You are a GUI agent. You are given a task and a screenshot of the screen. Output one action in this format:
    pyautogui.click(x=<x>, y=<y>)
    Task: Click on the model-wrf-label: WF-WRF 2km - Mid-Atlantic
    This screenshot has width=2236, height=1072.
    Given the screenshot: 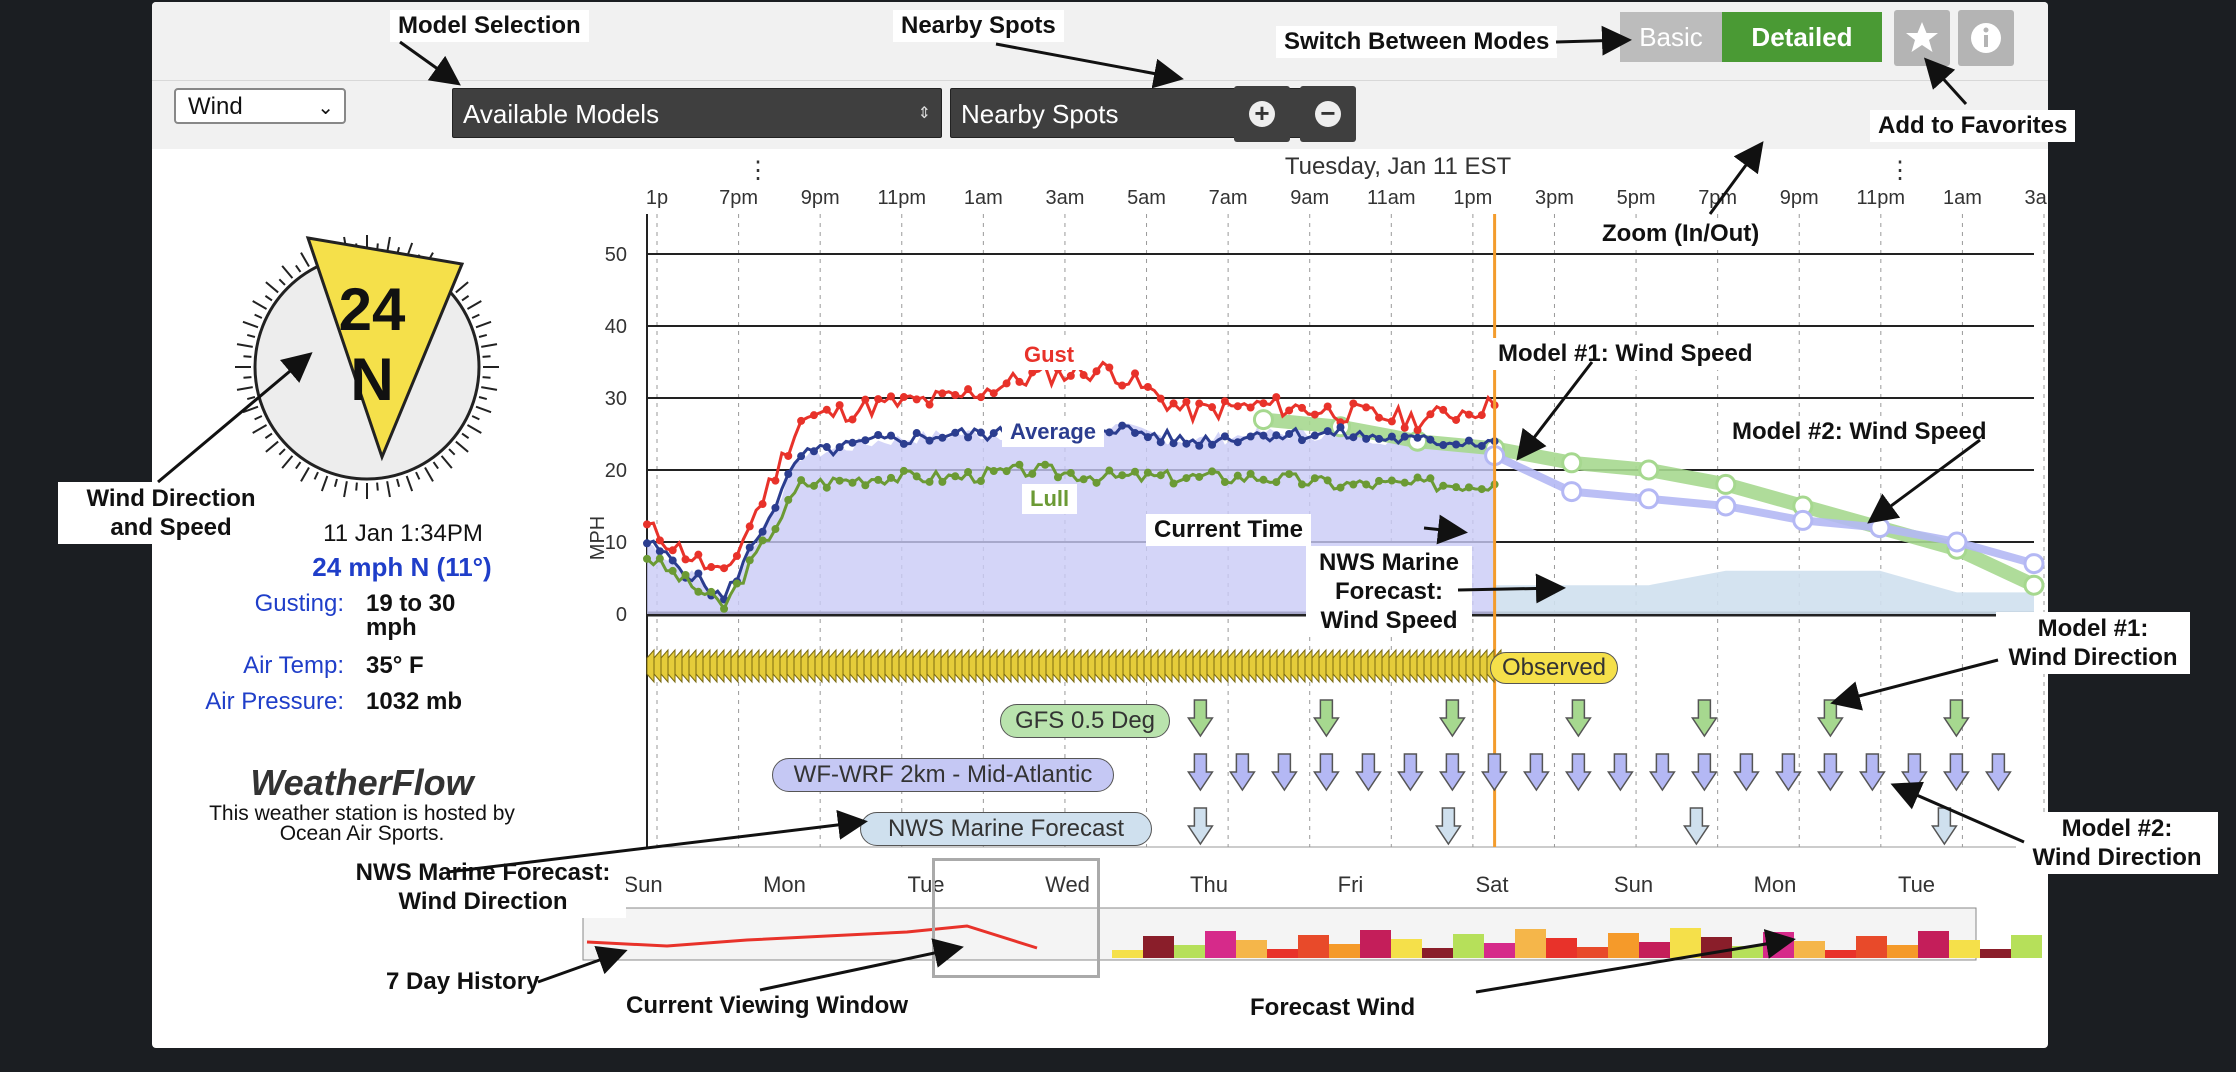 What is the action you would take?
    pyautogui.click(x=943, y=775)
    